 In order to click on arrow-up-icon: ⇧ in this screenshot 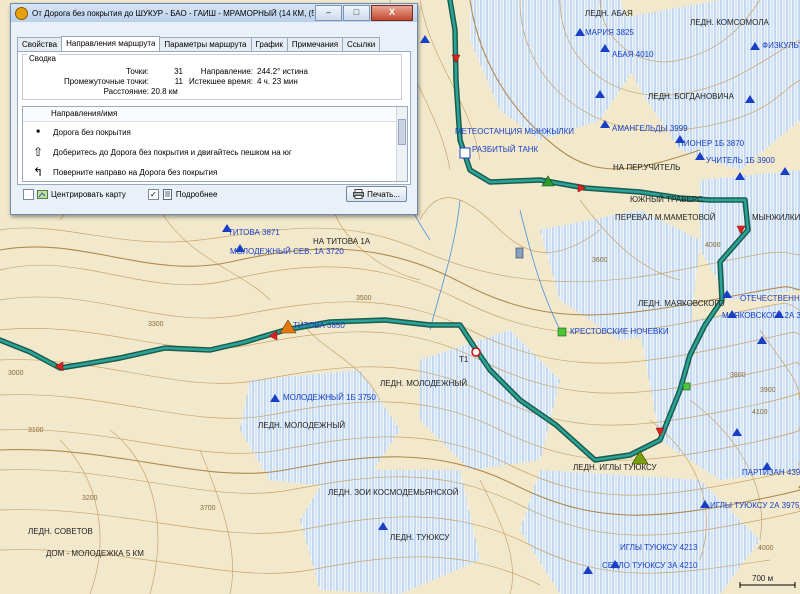, I will do `click(38, 152)`.